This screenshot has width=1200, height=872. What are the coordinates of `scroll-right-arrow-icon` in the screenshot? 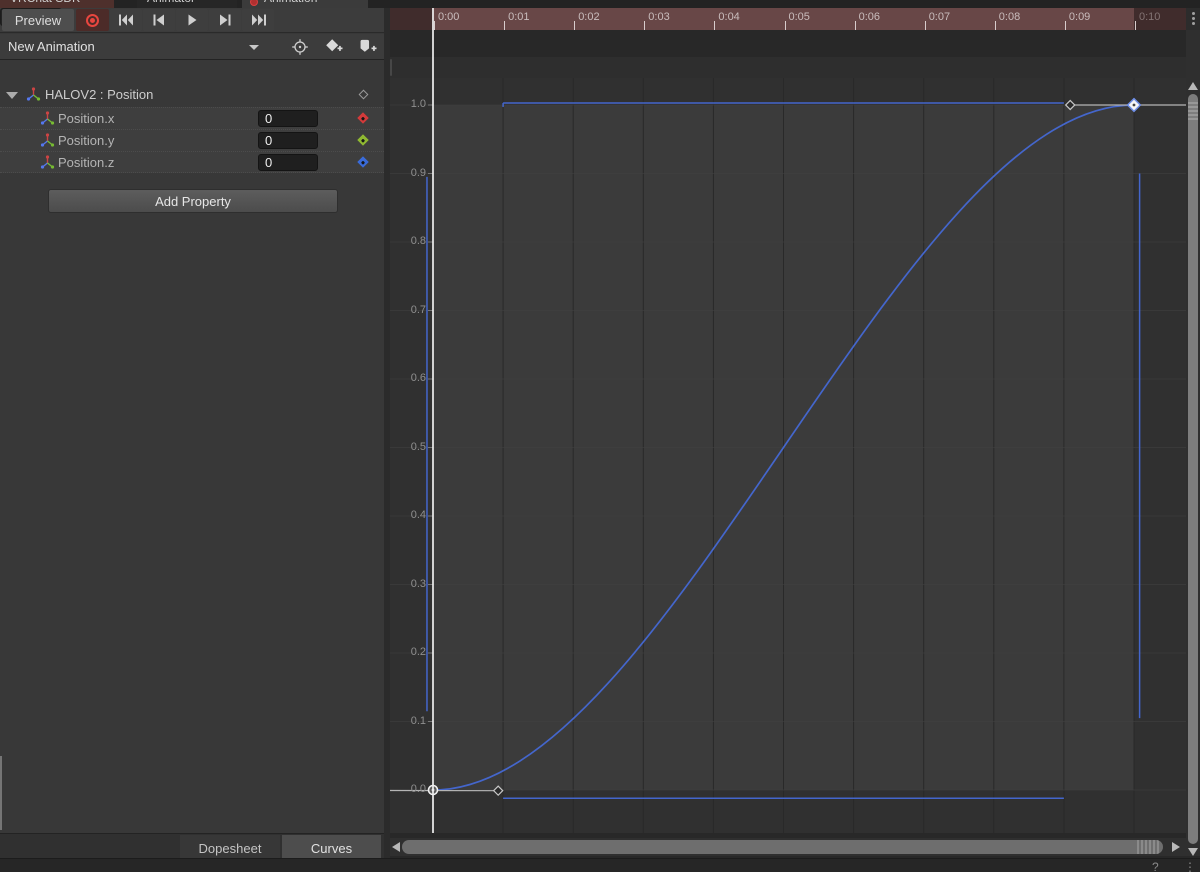 It's located at (1176, 847).